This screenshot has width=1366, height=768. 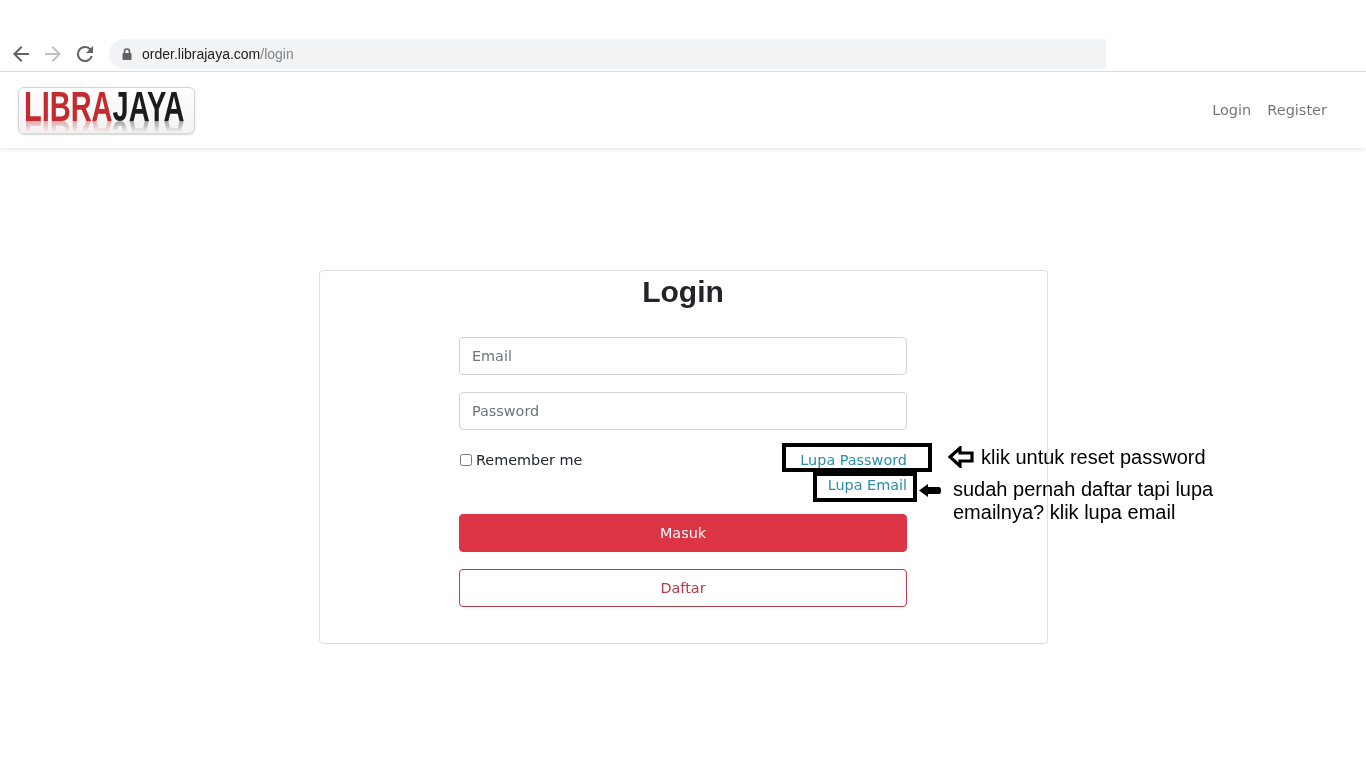 What do you see at coordinates (683, 533) in the screenshot?
I see `login-button: Masuk` at bounding box center [683, 533].